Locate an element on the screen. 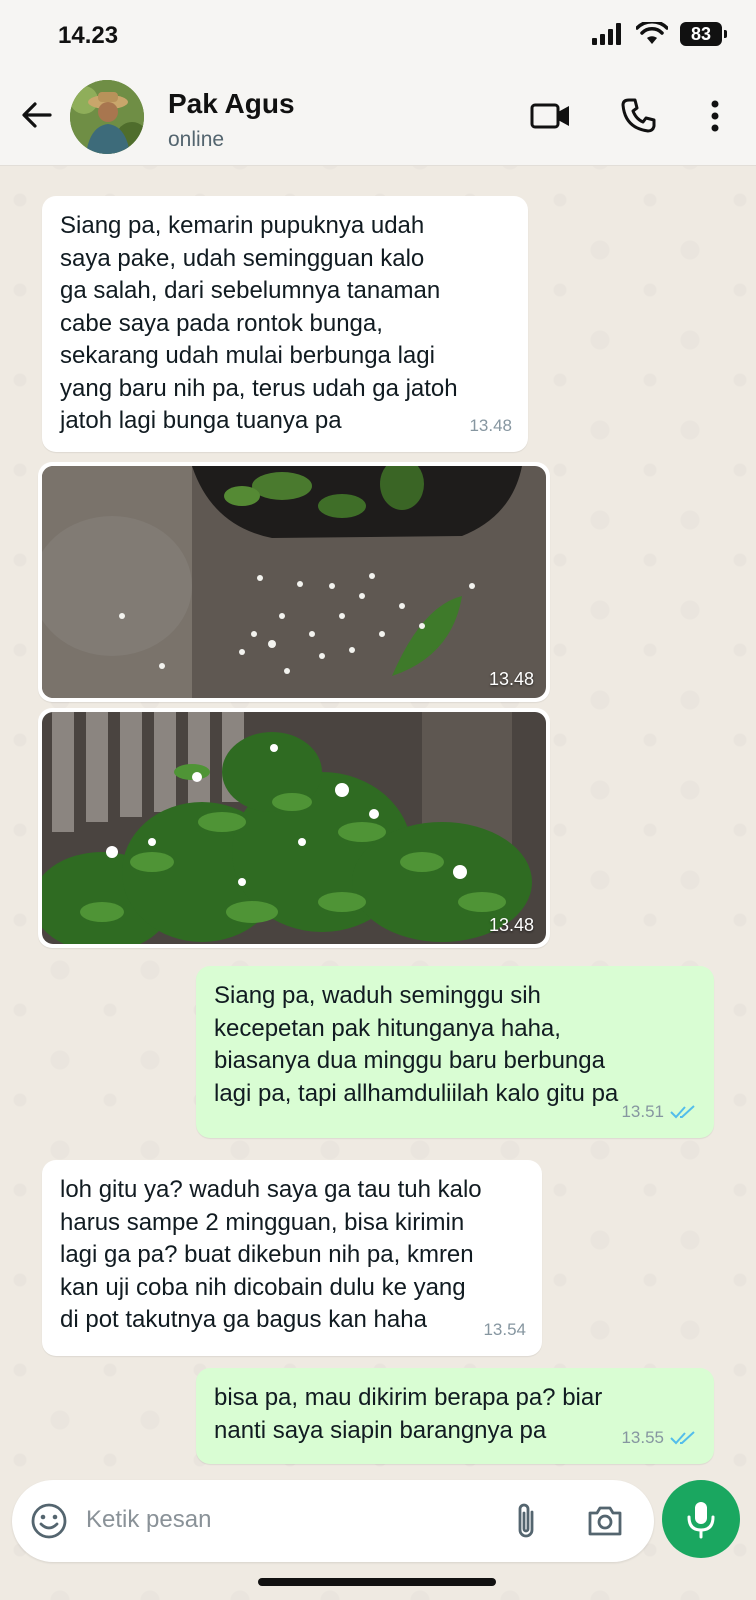  message-meta: 13.48 is located at coordinates (490, 426).